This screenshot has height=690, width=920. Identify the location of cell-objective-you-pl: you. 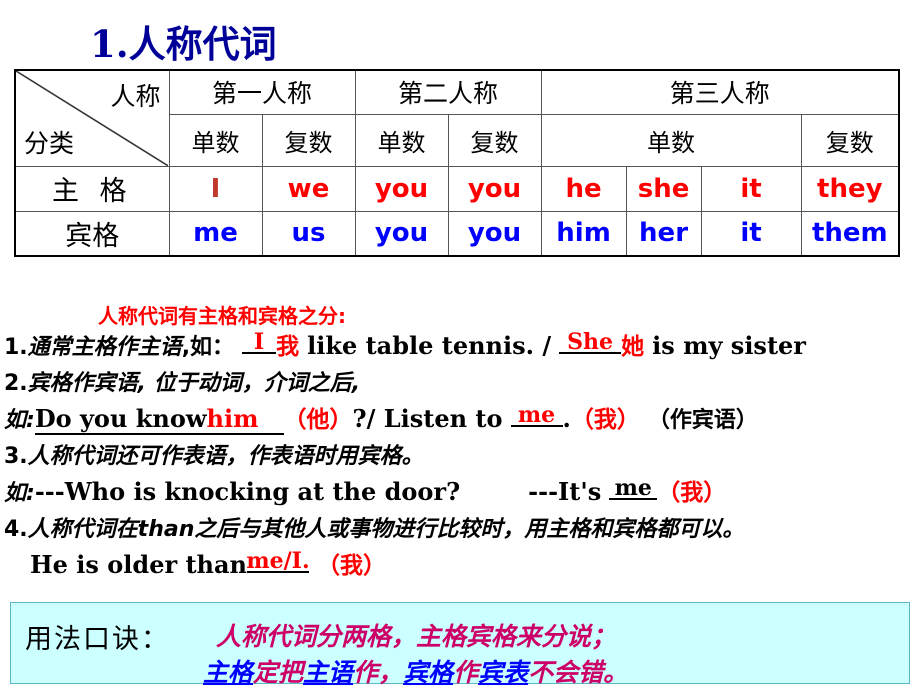
(494, 233).